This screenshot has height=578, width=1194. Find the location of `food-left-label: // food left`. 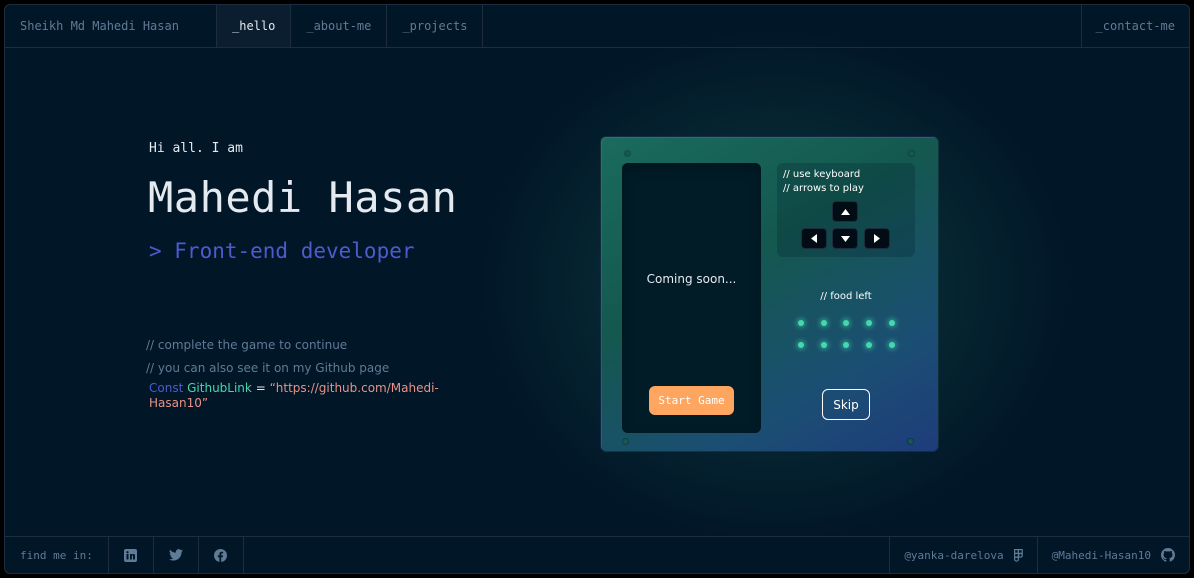

food-left-label: // food left is located at coordinates (846, 296).